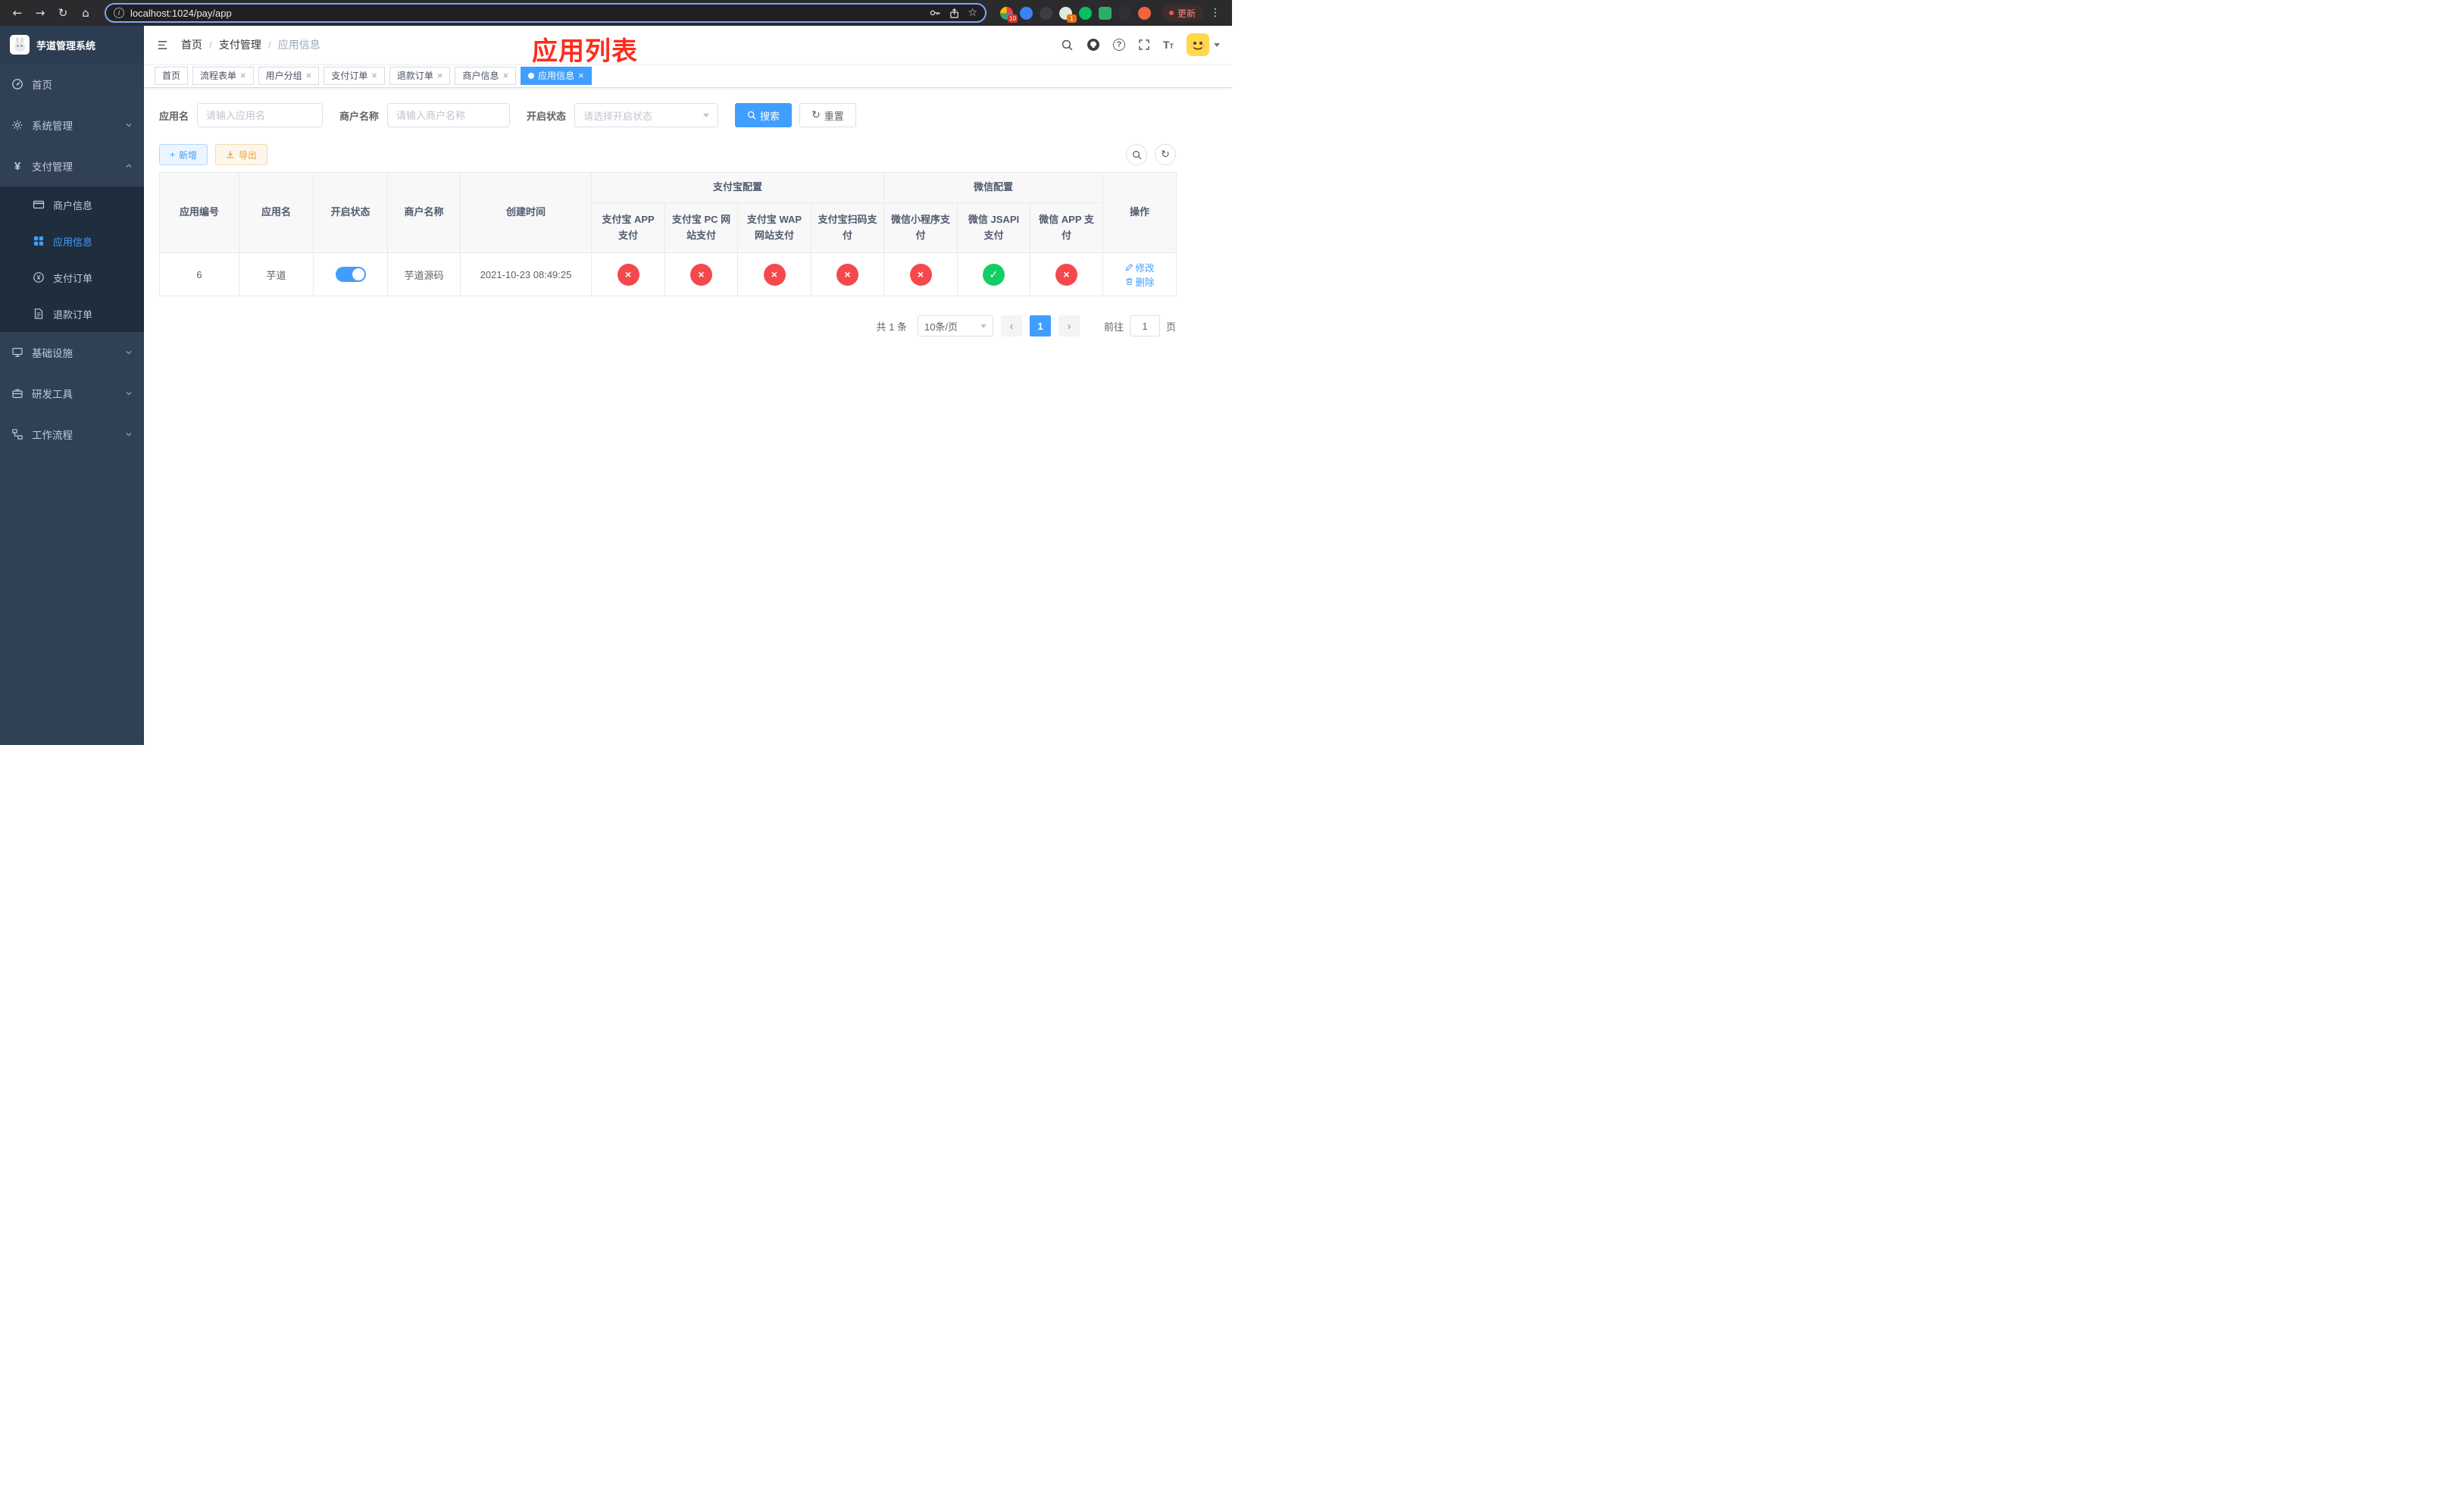 This screenshot has width=2464, height=1490. I want to click on status-select: 请选择开启状态, so click(646, 115).